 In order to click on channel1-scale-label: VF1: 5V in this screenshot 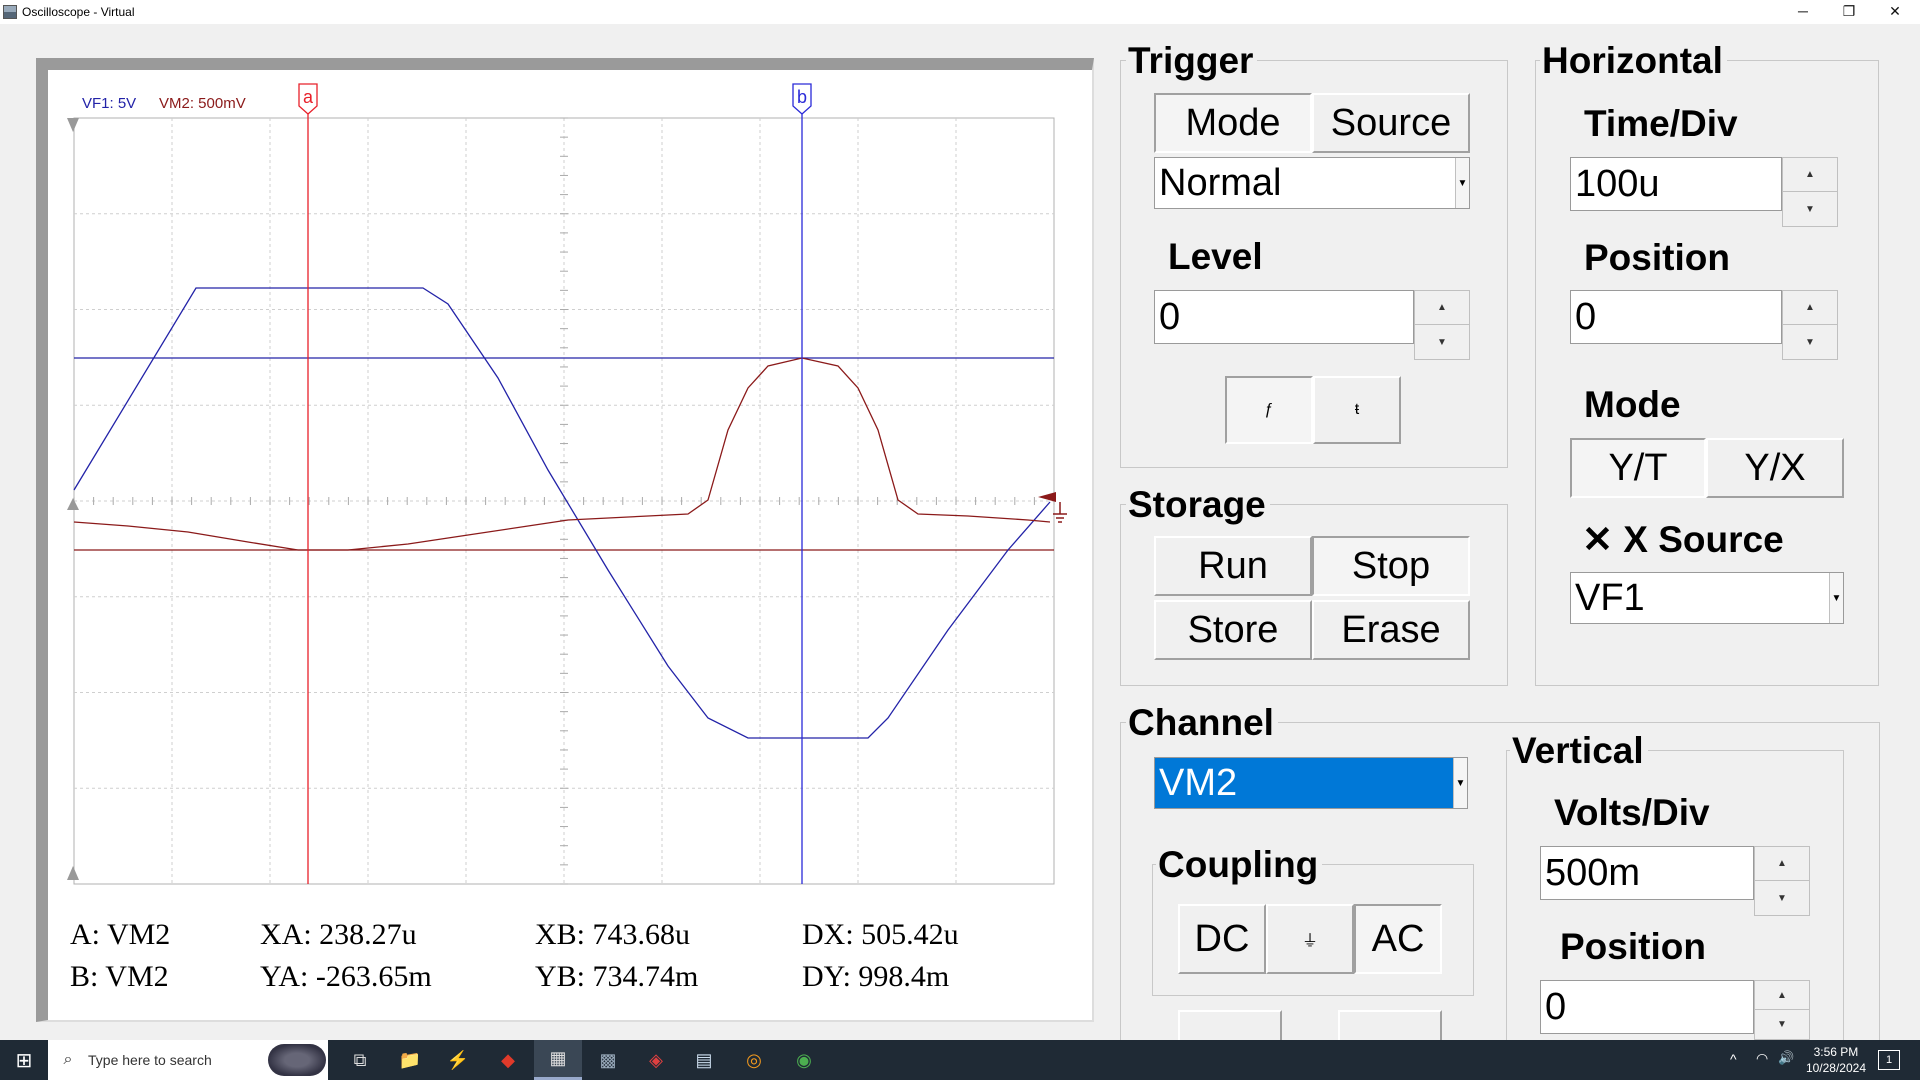, I will do `click(109, 103)`.